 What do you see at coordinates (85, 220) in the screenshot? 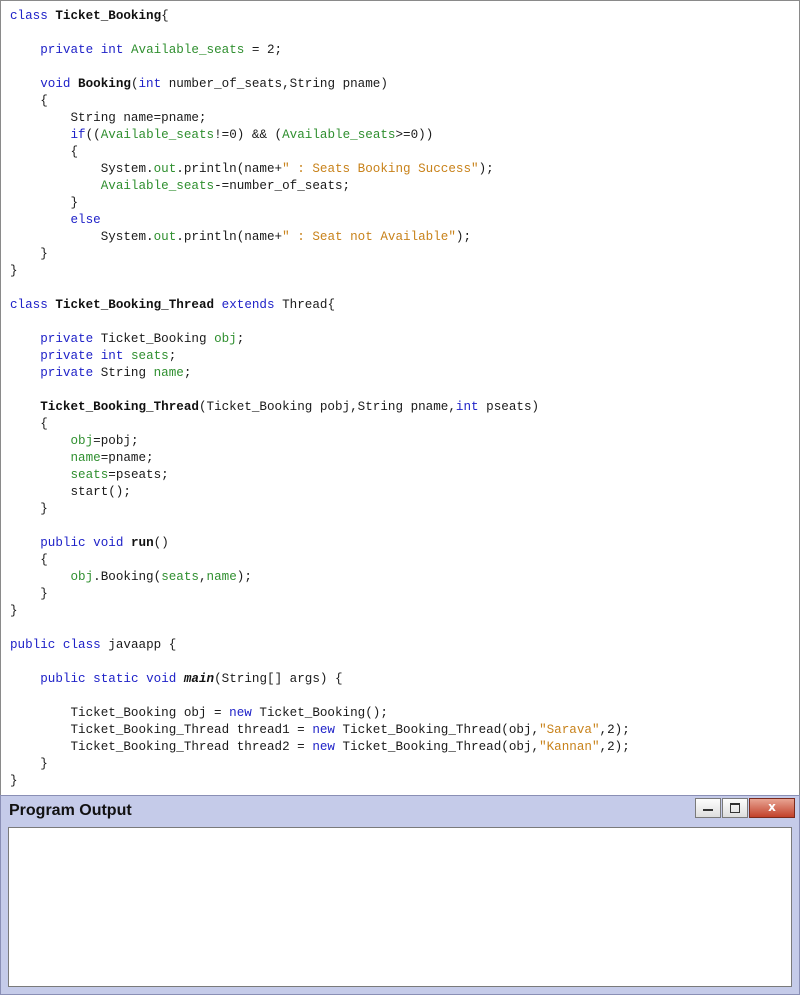
I see `code-token: else` at bounding box center [85, 220].